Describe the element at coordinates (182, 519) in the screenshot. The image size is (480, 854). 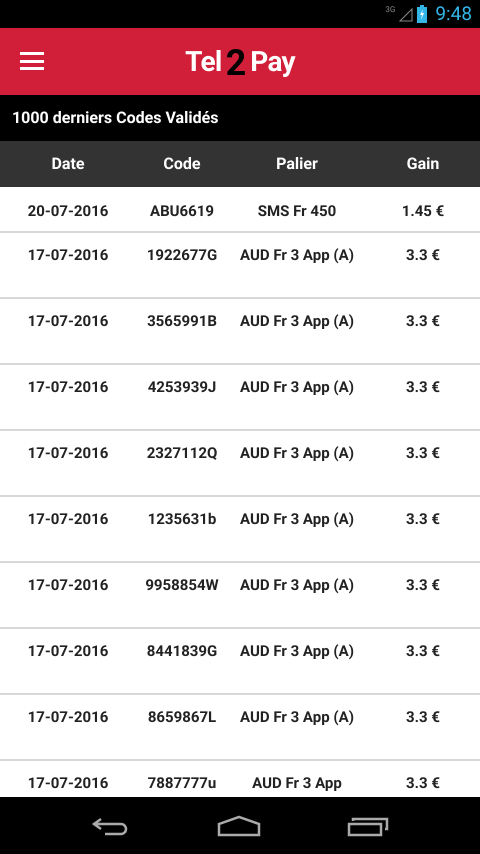
I see `table-cell: 1235631b` at that location.